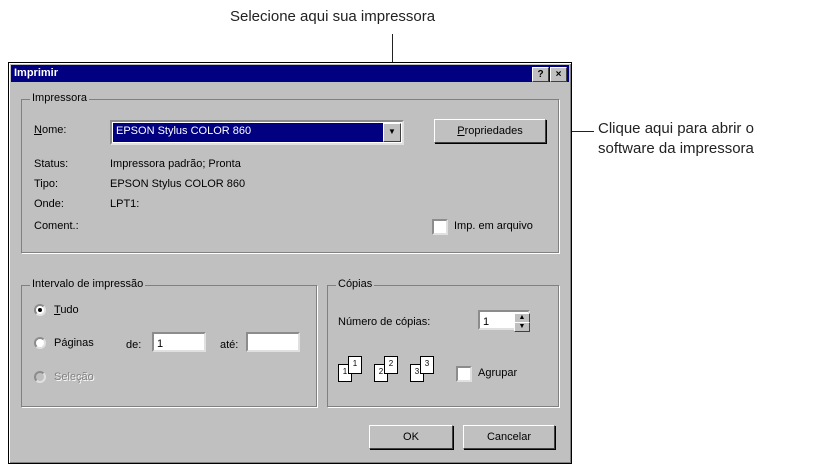  I want to click on printer-name-value: EPSON Stylus COLOR 860, so click(248, 132).